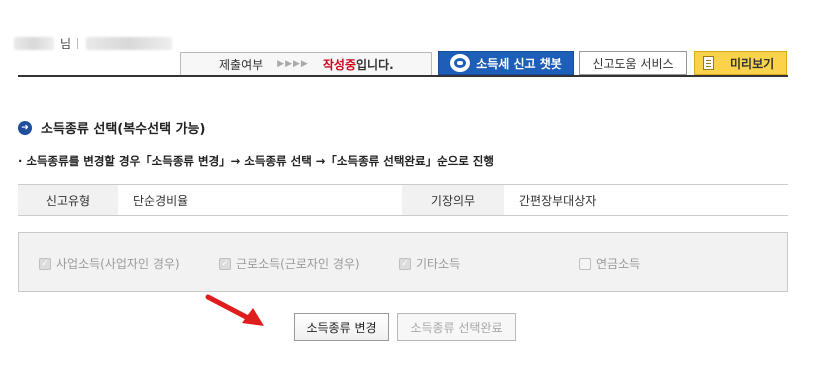 The width and height of the screenshot is (829, 375). I want to click on status-label: 제출여부, so click(241, 64).